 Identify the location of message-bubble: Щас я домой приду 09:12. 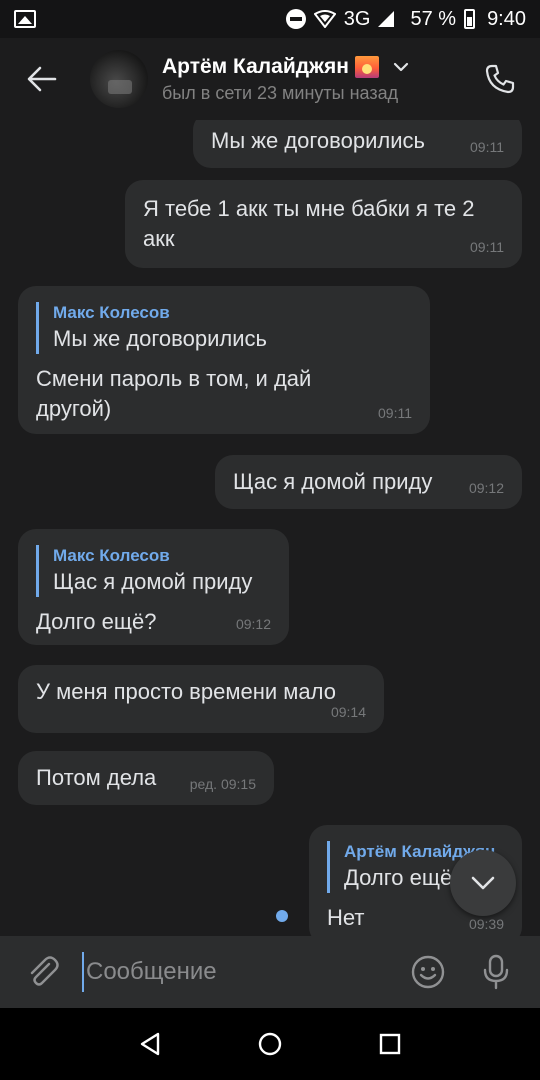
(368, 482).